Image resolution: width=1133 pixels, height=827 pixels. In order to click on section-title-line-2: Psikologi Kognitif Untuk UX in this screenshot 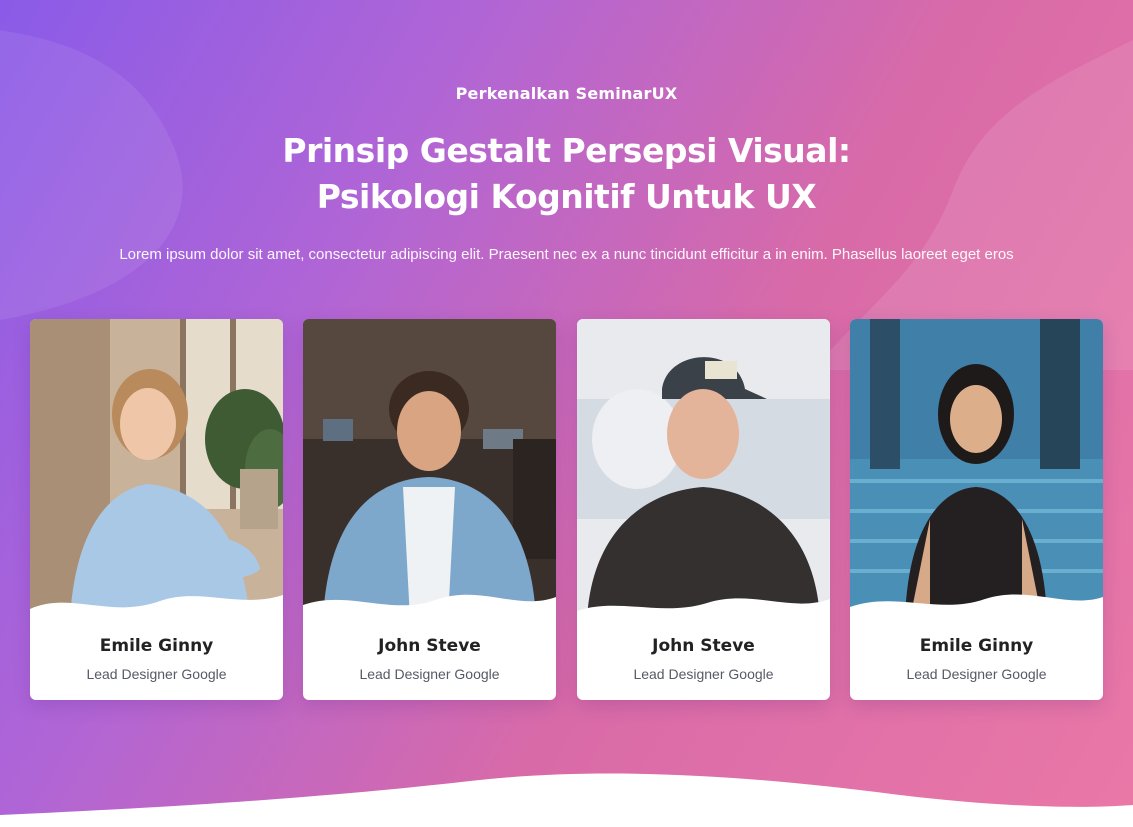, I will do `click(566, 196)`.